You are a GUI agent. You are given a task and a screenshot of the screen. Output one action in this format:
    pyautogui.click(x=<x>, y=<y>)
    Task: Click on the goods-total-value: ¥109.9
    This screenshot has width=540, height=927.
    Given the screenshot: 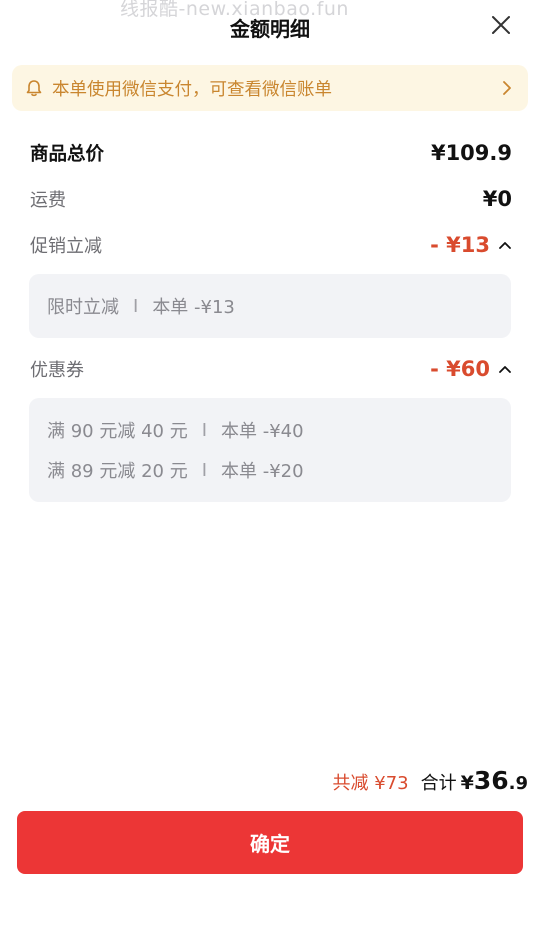 What is the action you would take?
    pyautogui.click(x=471, y=153)
    